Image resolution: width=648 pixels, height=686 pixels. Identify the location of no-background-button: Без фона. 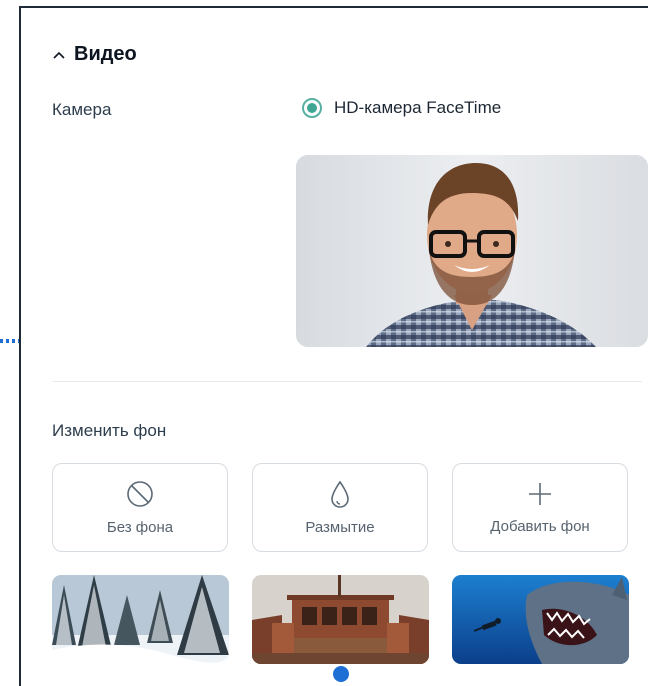
(140, 507).